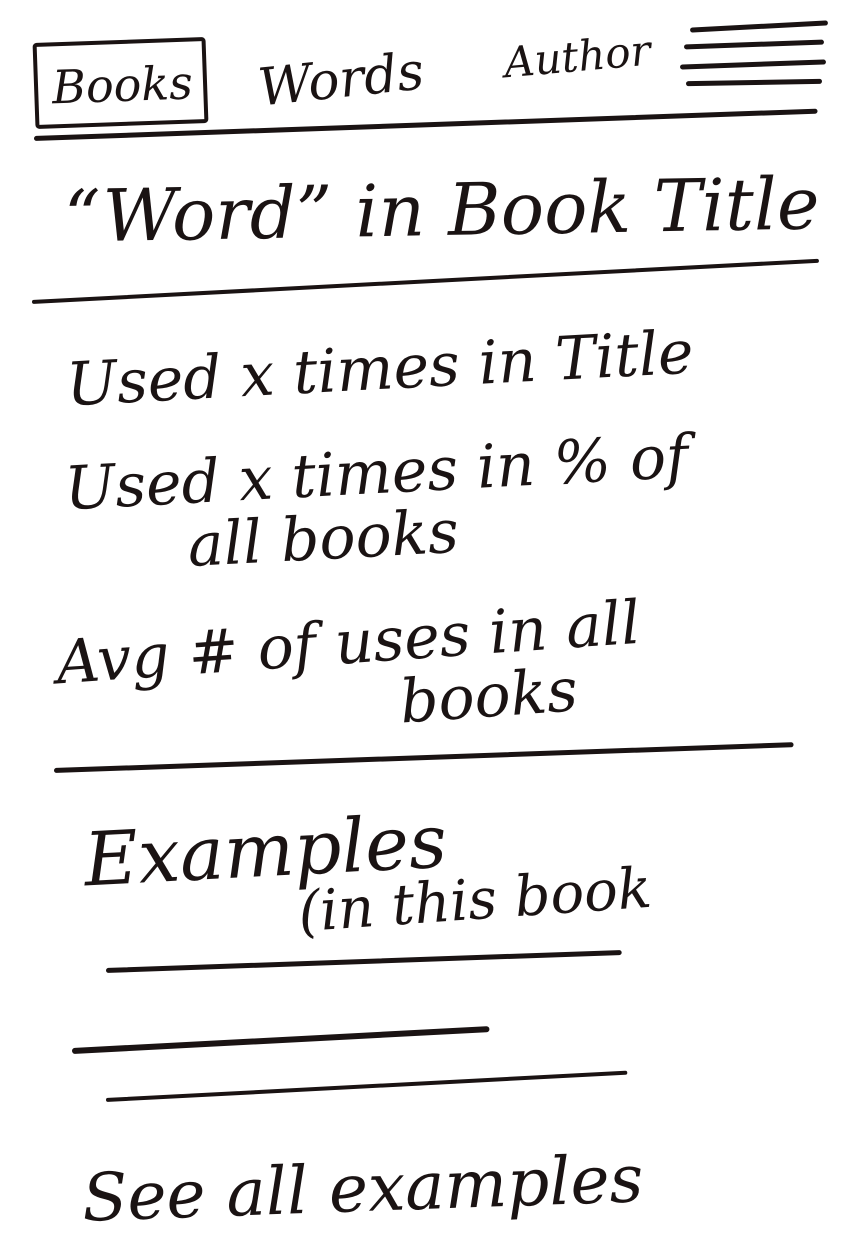 This screenshot has height=1241, width=849. I want to click on tab-books: Books, so click(120, 83).